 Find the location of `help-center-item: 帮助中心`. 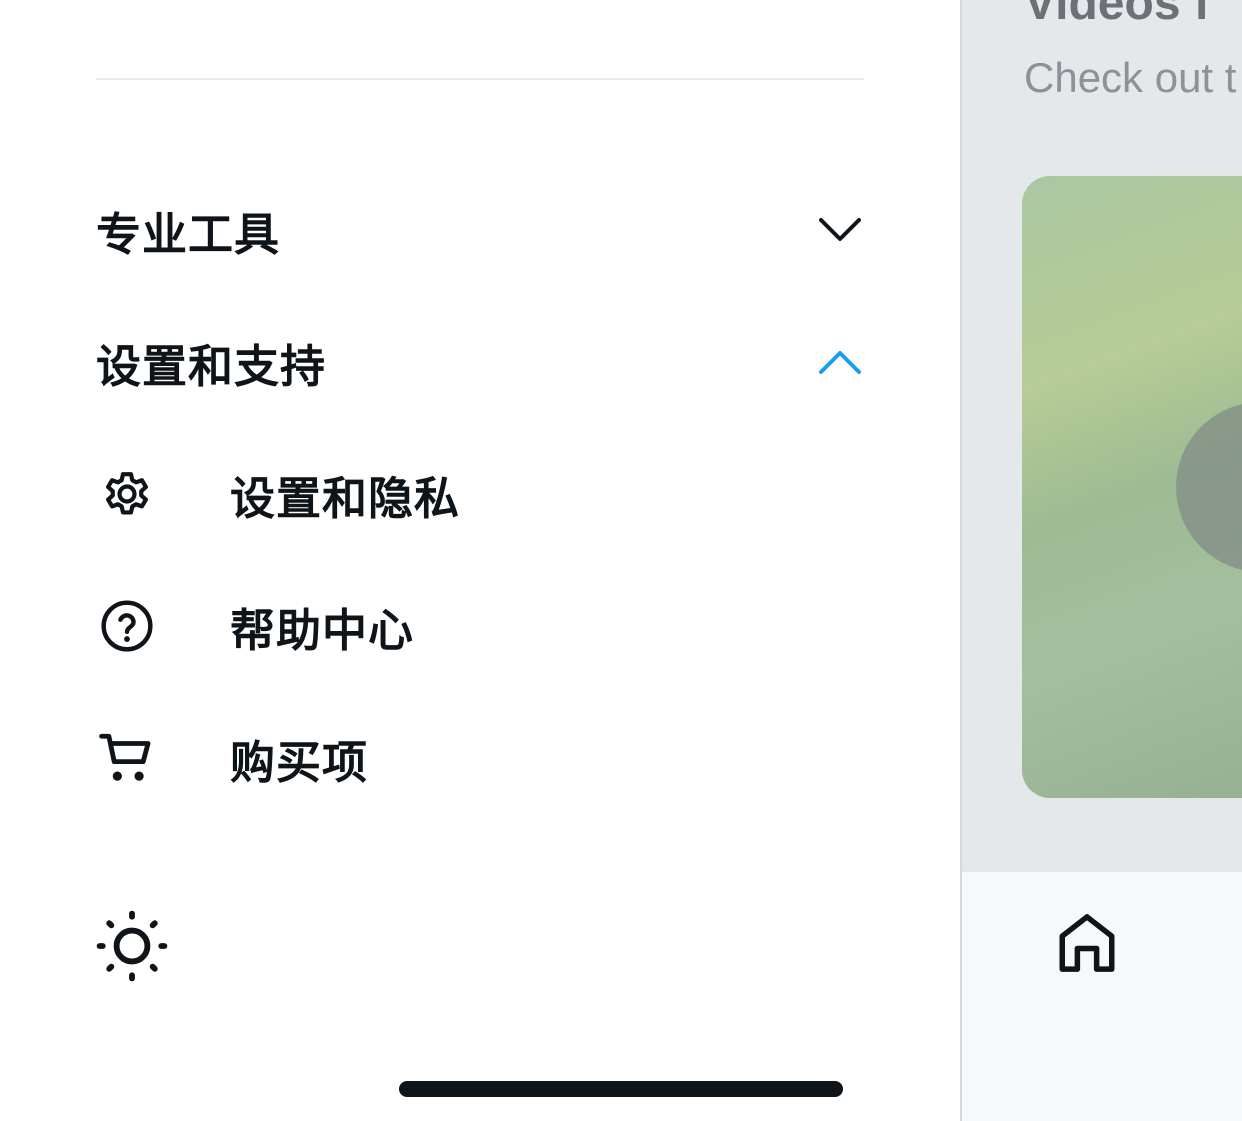

help-center-item: 帮助中心 is located at coordinates (480, 626).